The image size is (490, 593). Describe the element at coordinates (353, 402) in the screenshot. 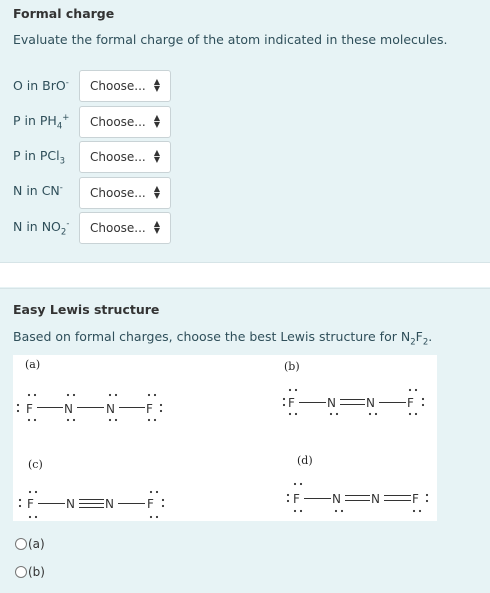

I see `structure-b: F N N F` at that location.